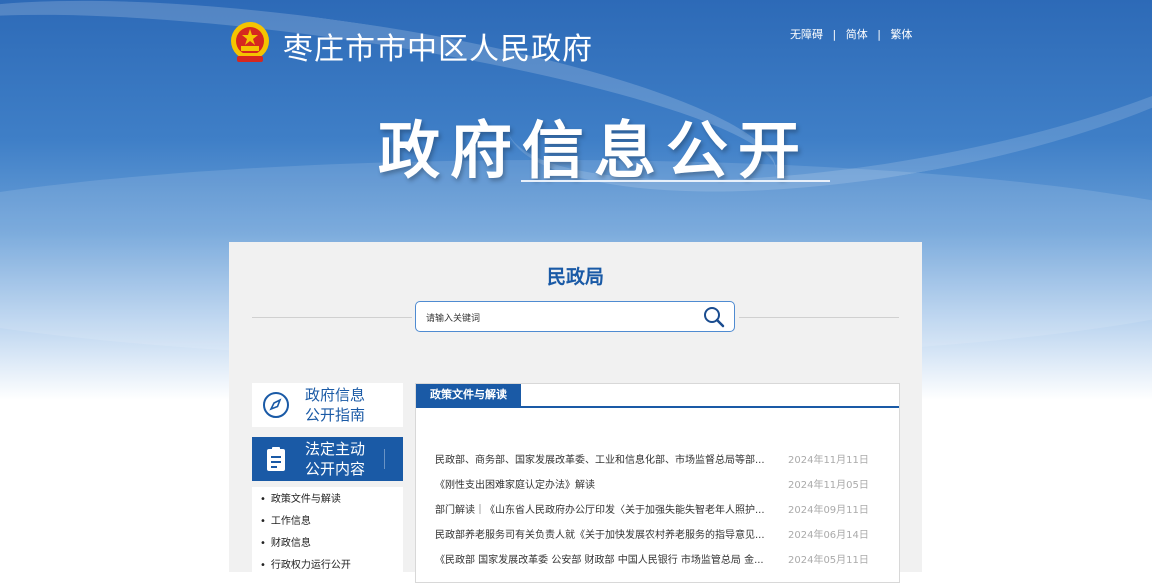  What do you see at coordinates (468, 395) in the screenshot?
I see `tab-policy-documents: 政策文件与解读` at bounding box center [468, 395].